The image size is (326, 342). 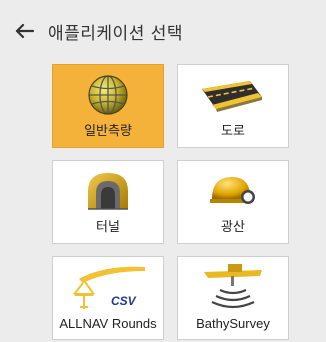 I want to click on globe-survey-icon, so click(x=108, y=95).